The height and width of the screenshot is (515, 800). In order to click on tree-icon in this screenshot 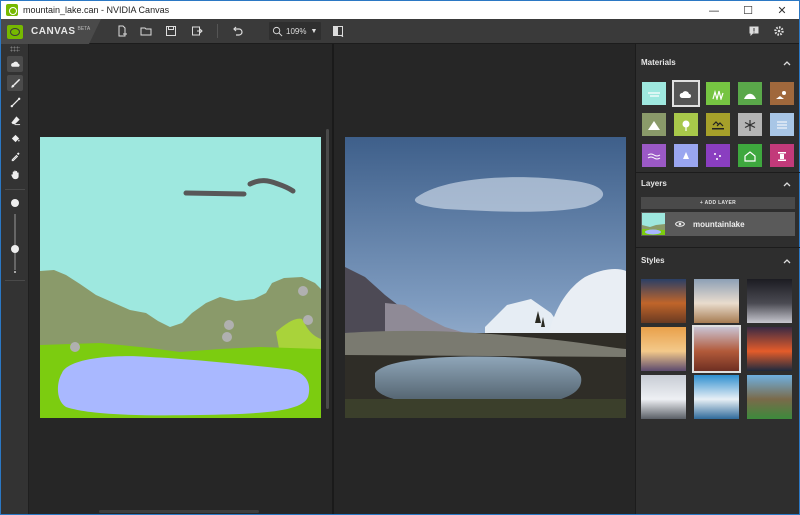, I will do `click(686, 125)`.